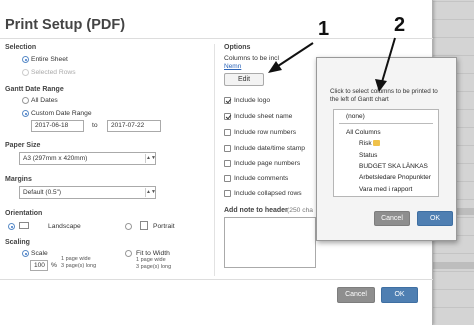 The image size is (474, 325). Describe the element at coordinates (392, 218) in the screenshot. I see `popup-cancel-button: Cancel` at that location.